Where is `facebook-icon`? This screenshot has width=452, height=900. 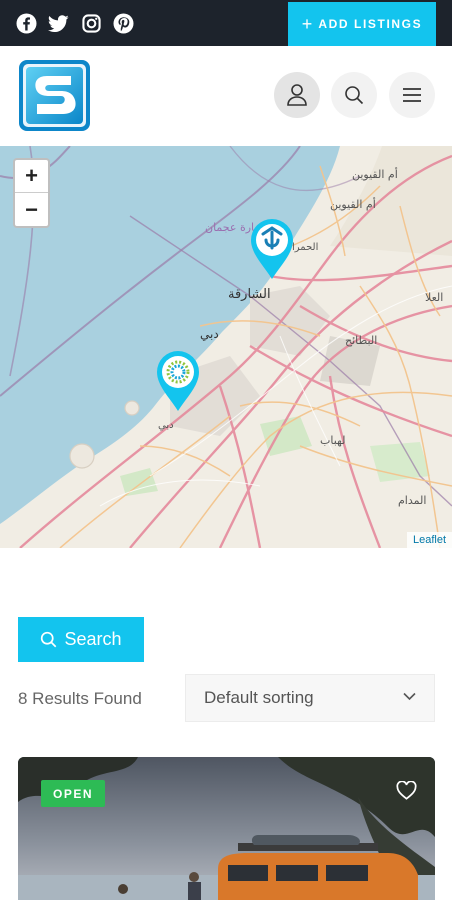
facebook-icon is located at coordinates (26, 23).